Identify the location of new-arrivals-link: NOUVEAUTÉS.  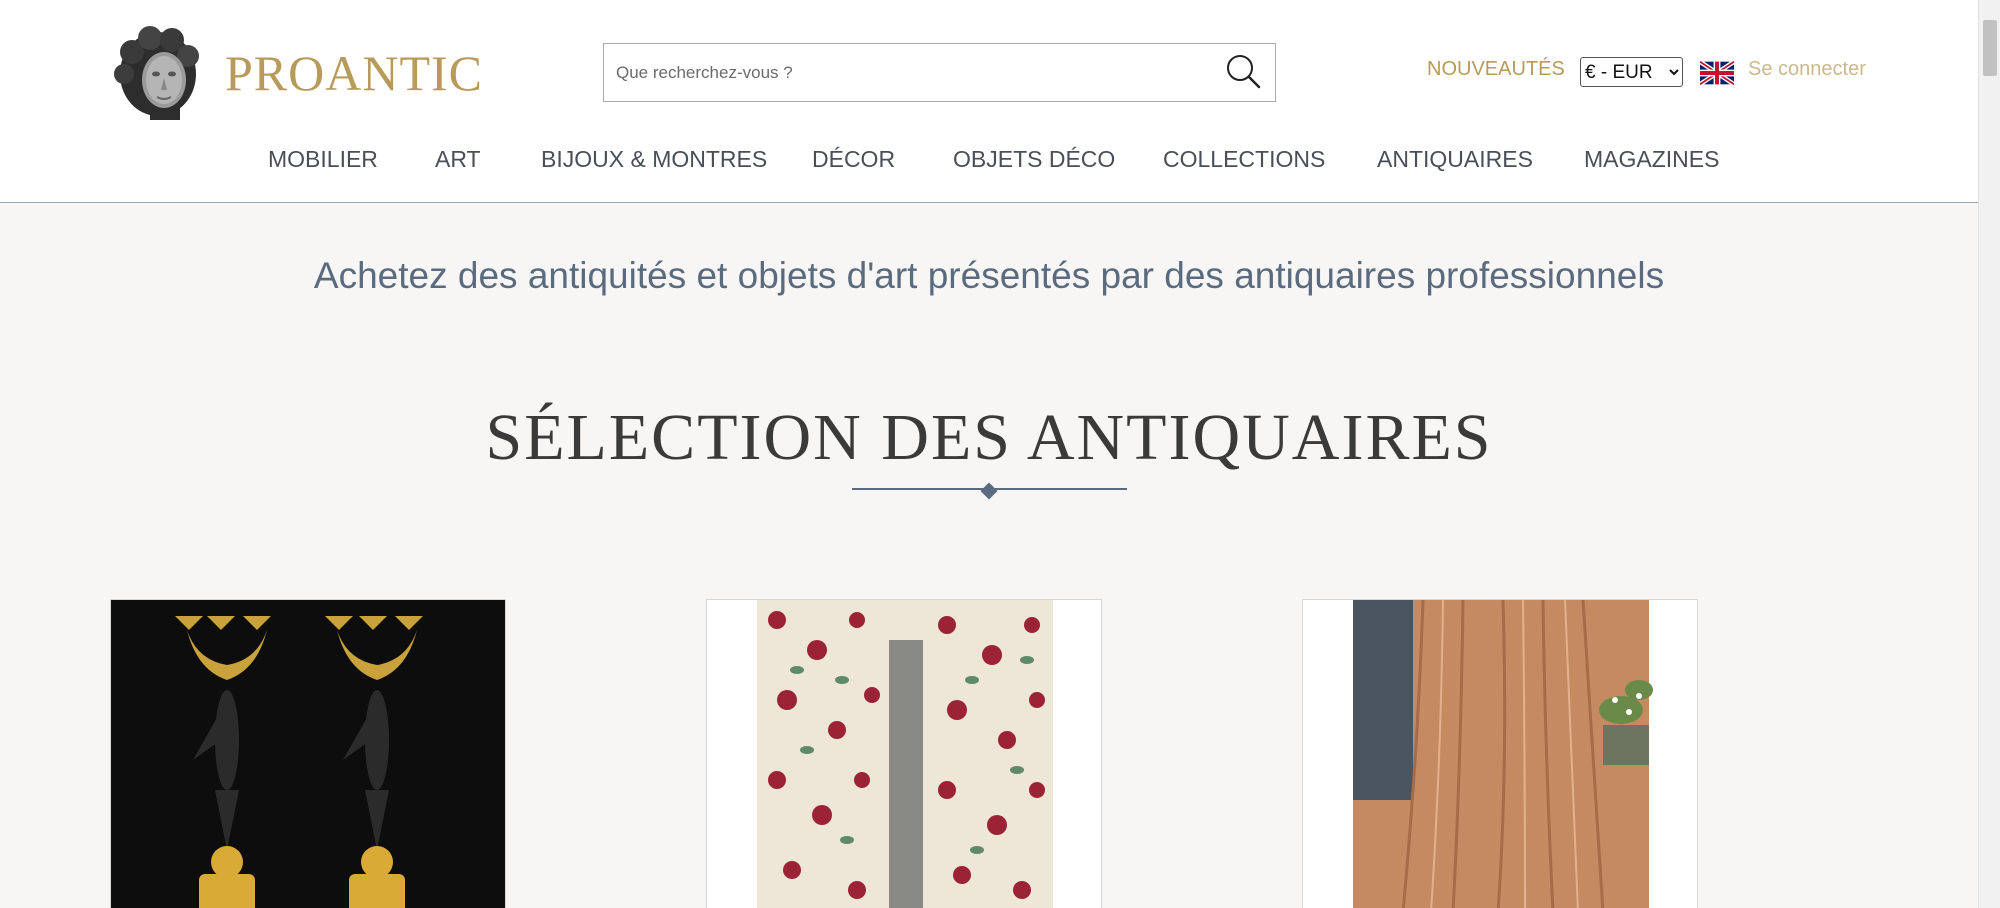
(1496, 69).